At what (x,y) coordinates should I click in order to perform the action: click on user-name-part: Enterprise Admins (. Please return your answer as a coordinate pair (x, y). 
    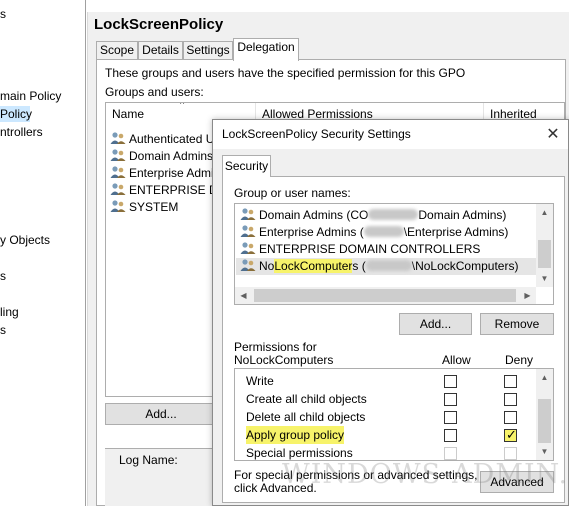
    Looking at the image, I should click on (311, 232).